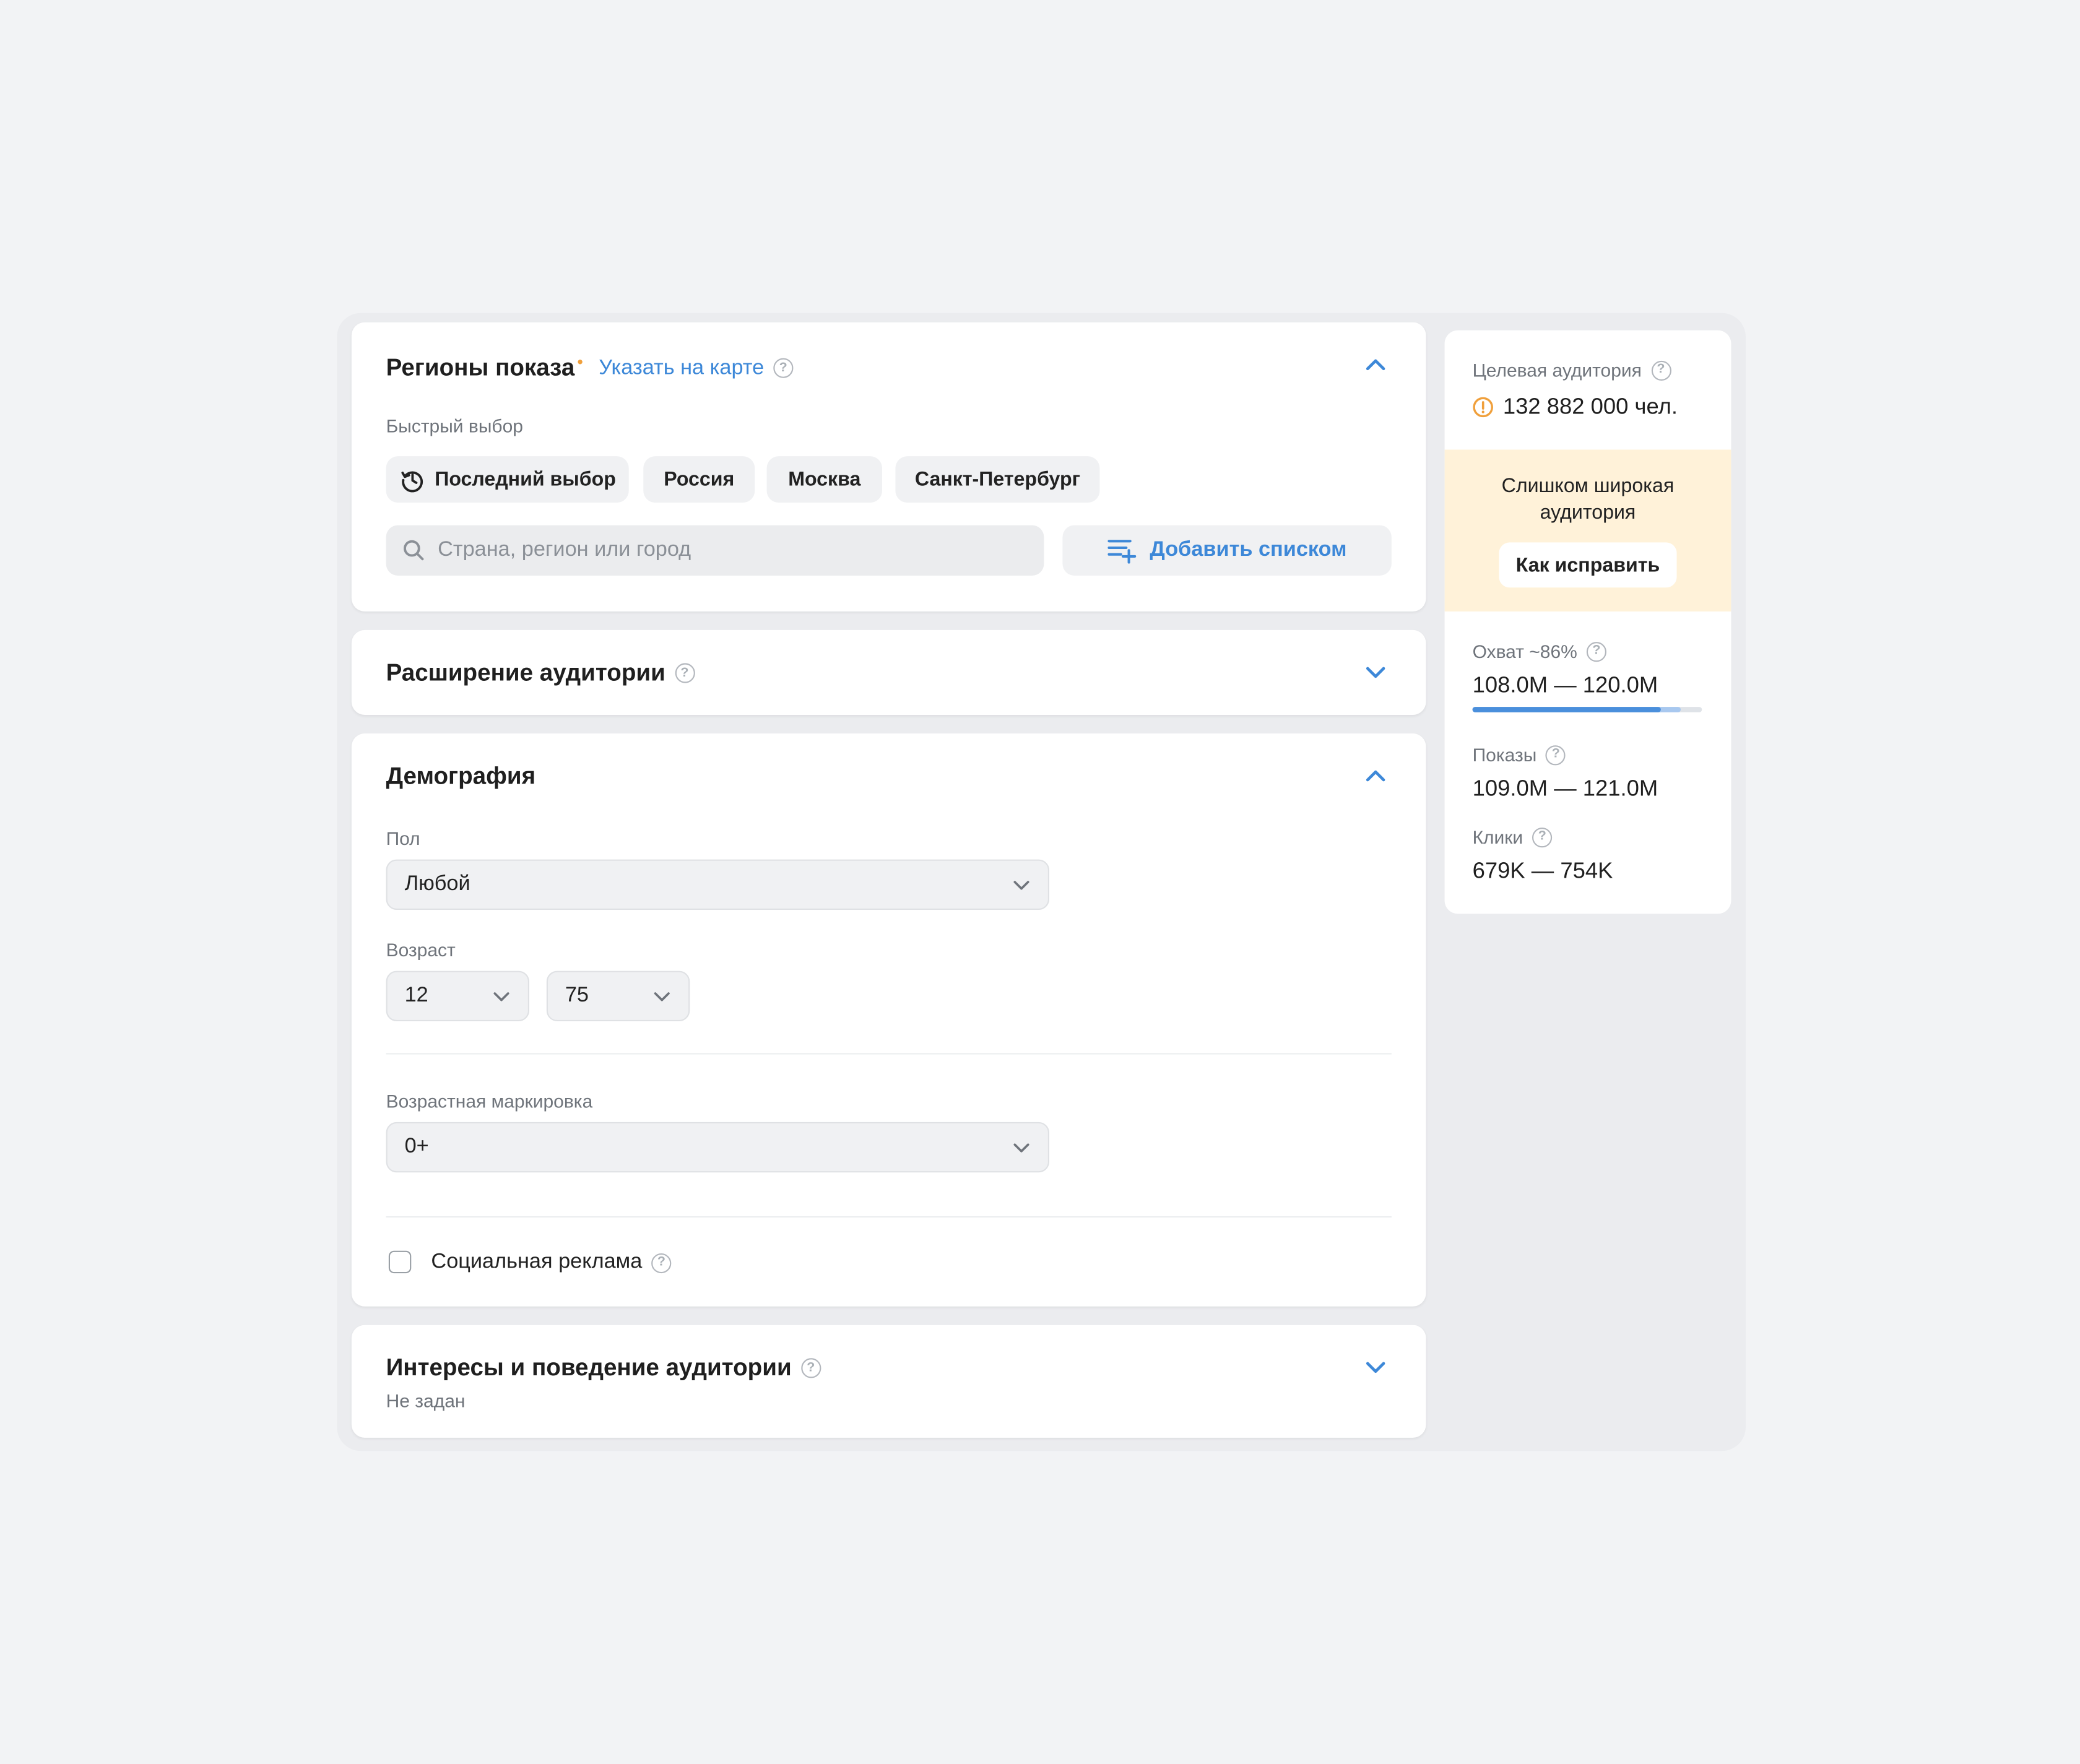  I want to click on quick-select-label: Быстрый выбор, so click(455, 425).